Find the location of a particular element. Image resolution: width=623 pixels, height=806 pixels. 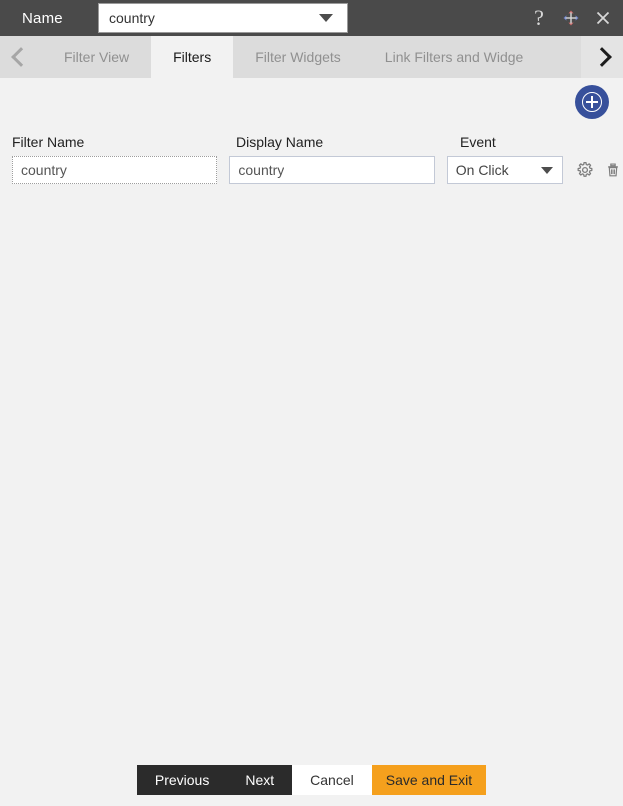

chevron-right-icon is located at coordinates (602, 57).